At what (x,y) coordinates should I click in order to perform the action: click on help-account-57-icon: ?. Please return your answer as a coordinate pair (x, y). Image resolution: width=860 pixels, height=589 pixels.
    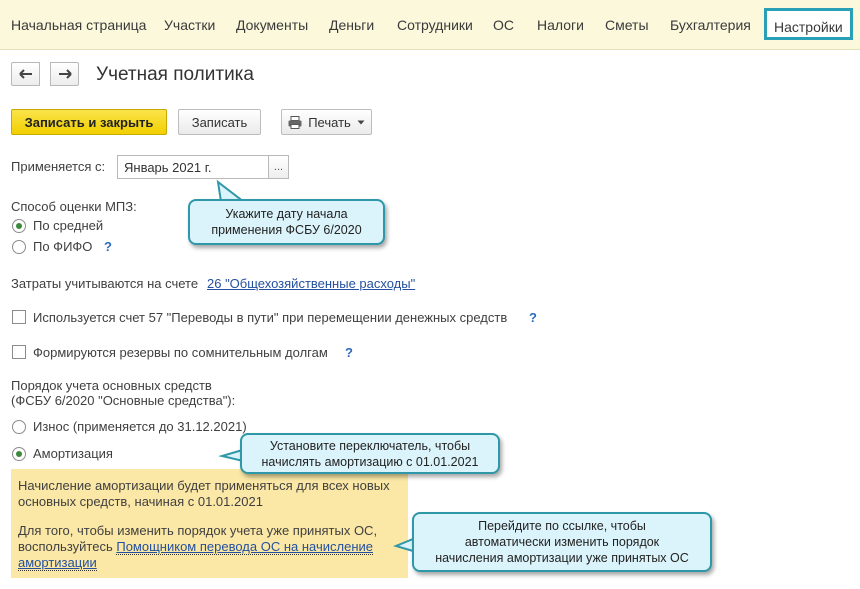
    Looking at the image, I should click on (533, 317).